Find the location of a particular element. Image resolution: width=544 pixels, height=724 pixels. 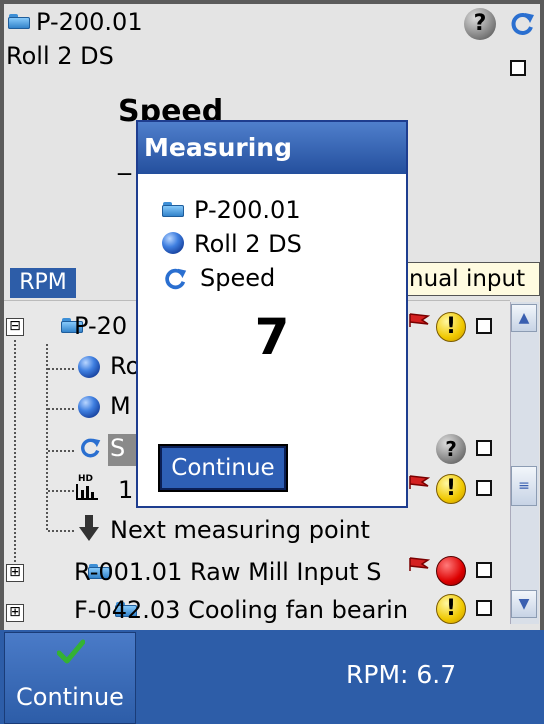

rpm-readout: RPM: 6.7 is located at coordinates (401, 674).